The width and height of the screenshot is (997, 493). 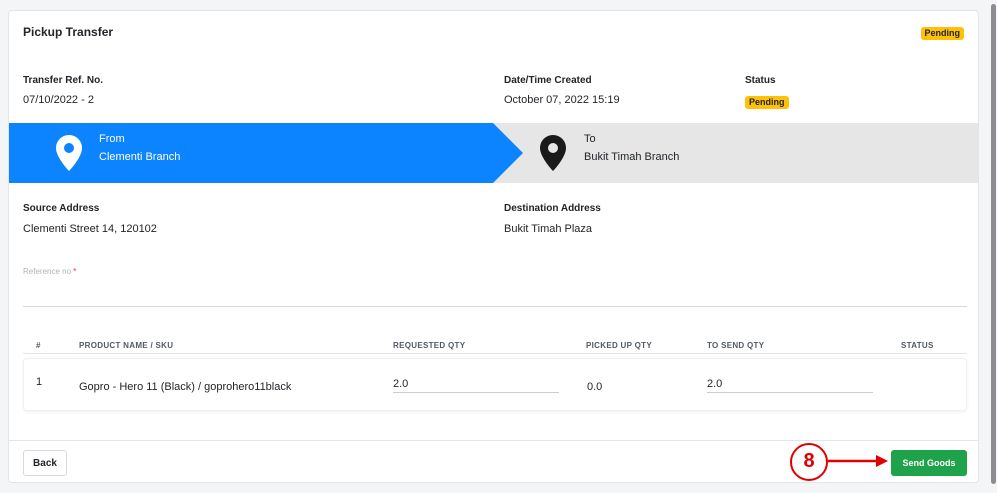 What do you see at coordinates (61, 208) in the screenshot?
I see `source-address-label: Source Address` at bounding box center [61, 208].